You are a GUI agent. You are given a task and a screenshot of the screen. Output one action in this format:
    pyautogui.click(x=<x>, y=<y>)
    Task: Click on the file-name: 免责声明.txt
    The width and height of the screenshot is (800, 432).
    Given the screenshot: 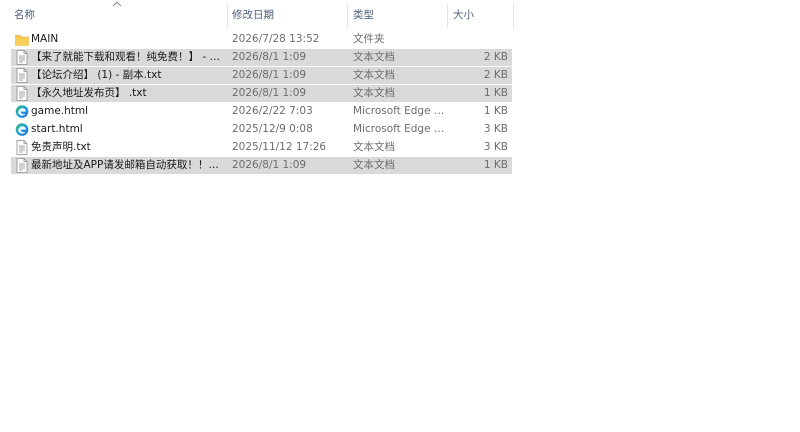 What is the action you would take?
    pyautogui.click(x=61, y=147)
    